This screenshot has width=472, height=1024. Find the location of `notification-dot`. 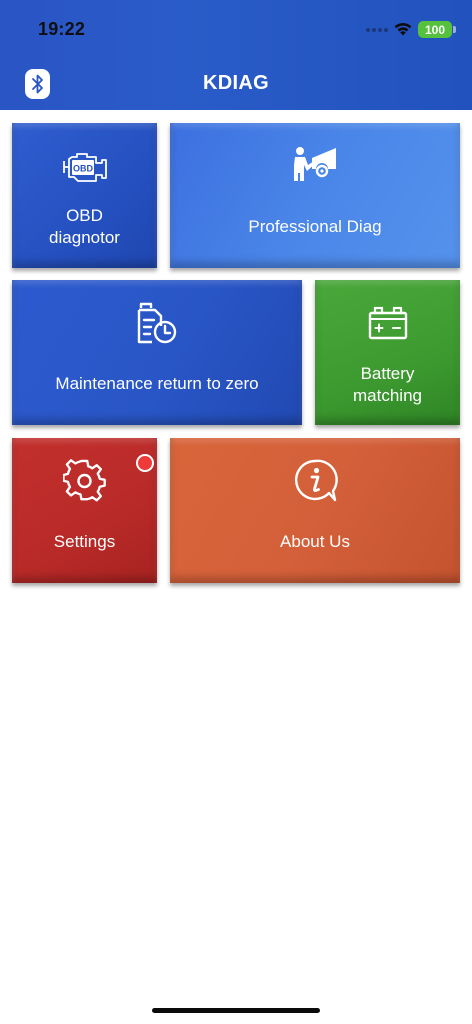

notification-dot is located at coordinates (145, 463).